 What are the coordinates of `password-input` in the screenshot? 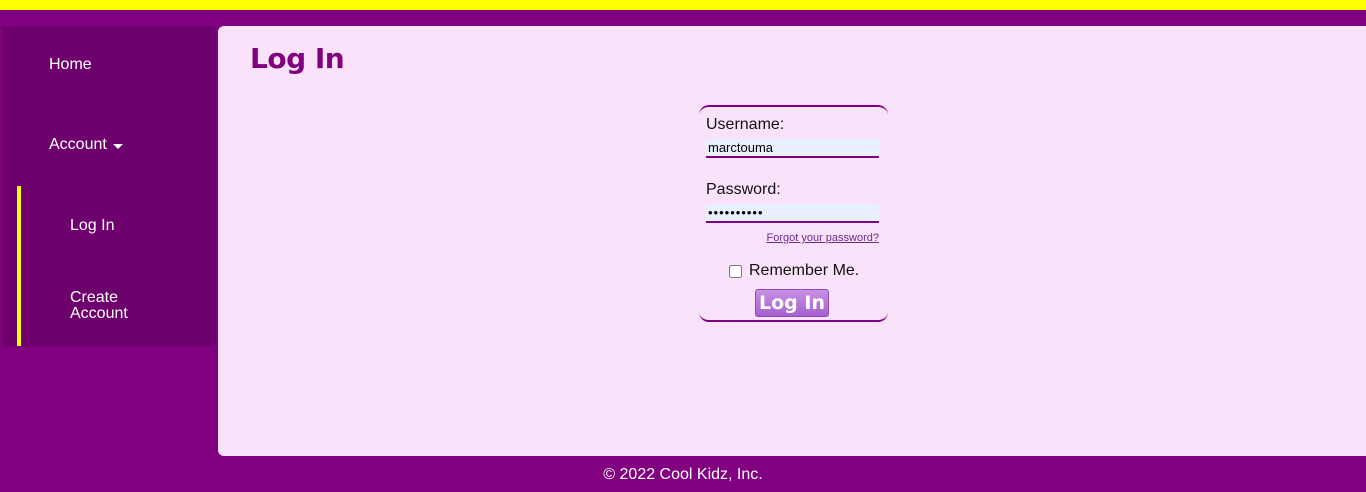 It's located at (792, 213).